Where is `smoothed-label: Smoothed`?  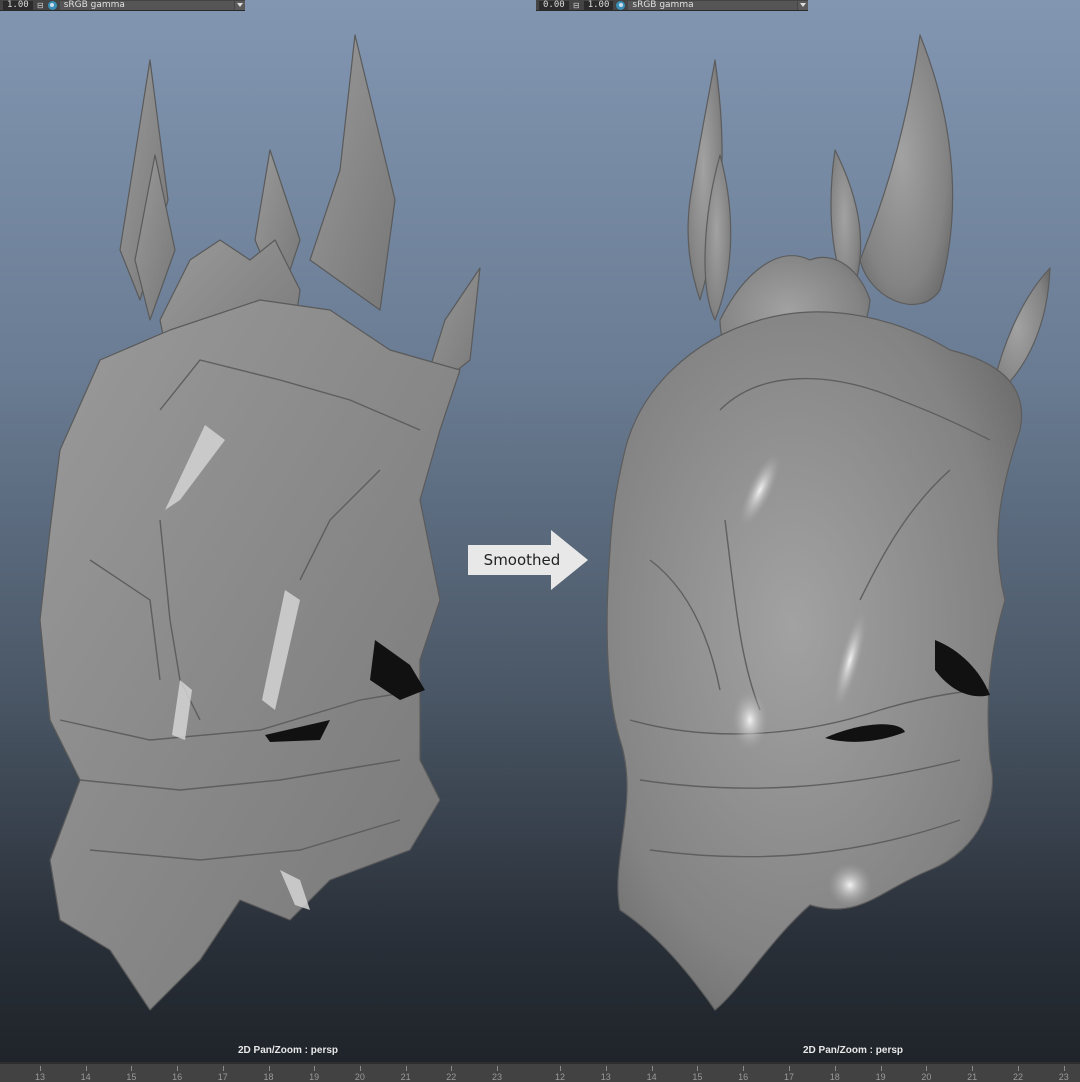
smoothed-label: Smoothed is located at coordinates (522, 560).